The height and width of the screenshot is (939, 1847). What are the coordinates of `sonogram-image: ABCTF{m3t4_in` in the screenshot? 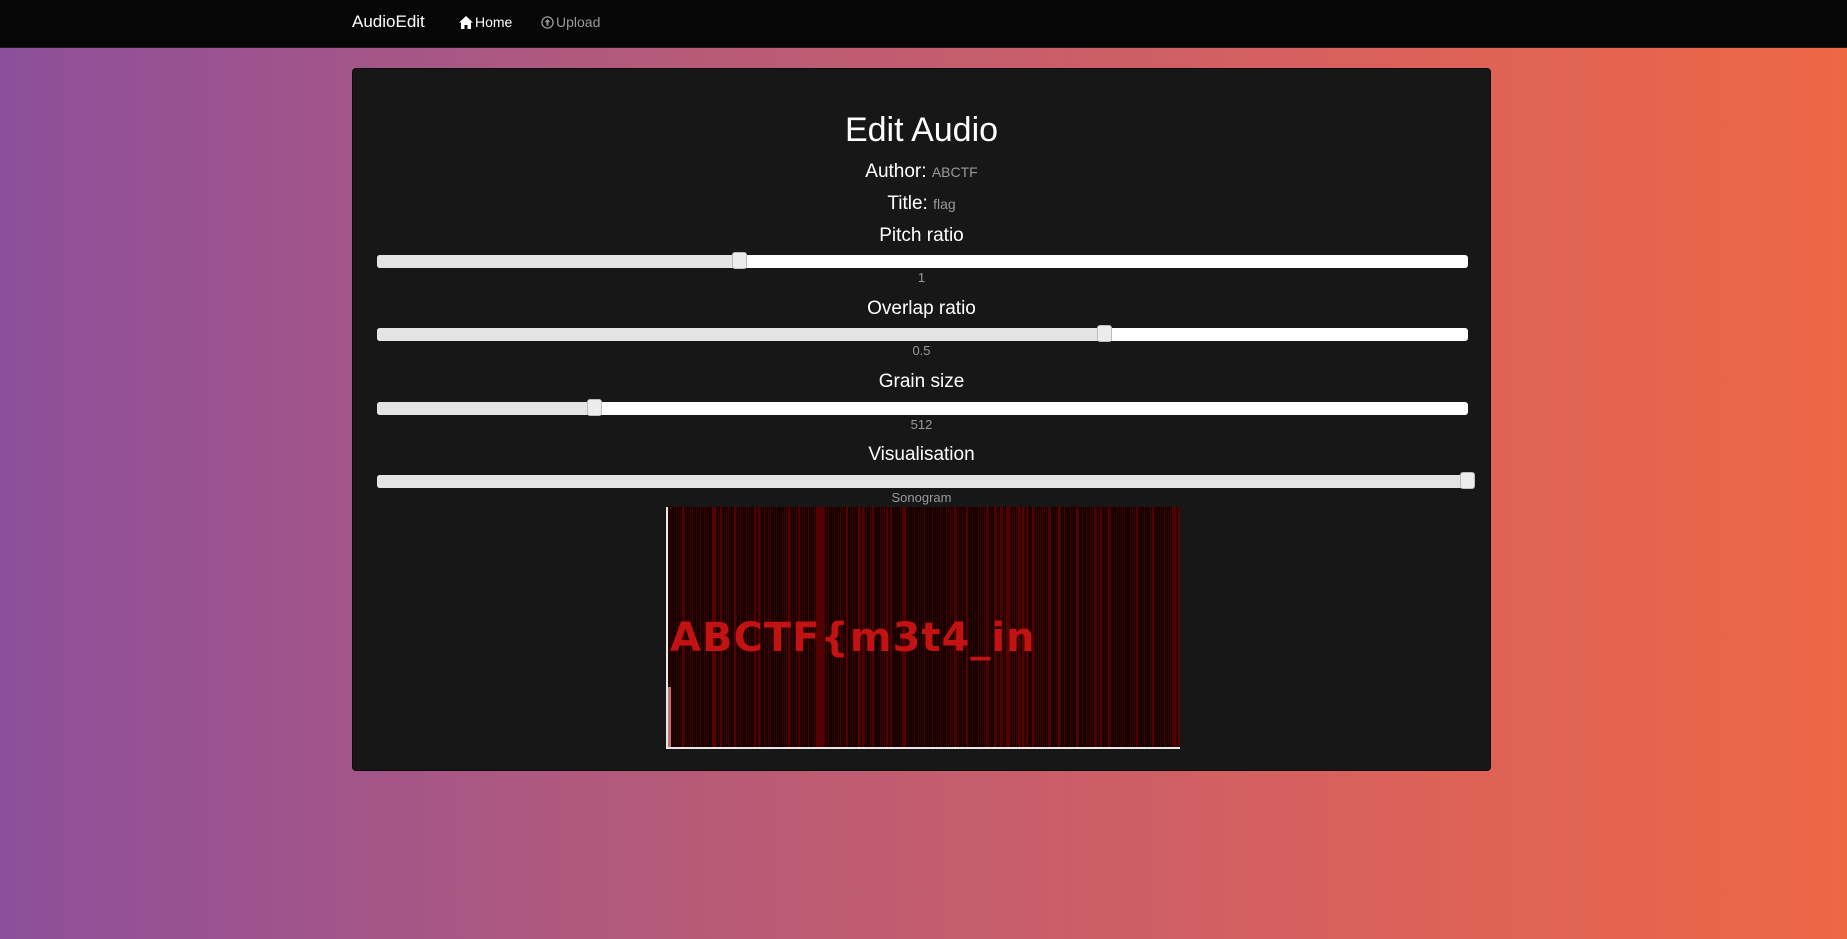 It's located at (924, 627).